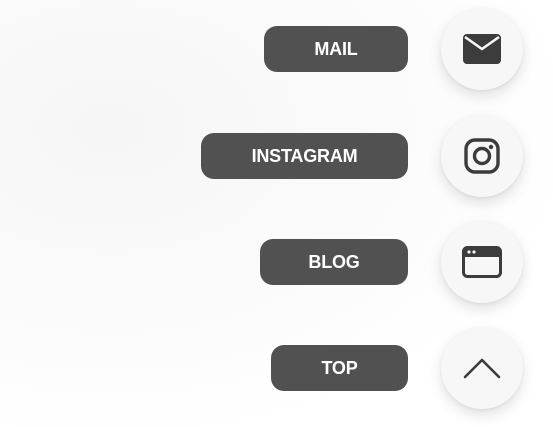  What do you see at coordinates (334, 262) in the screenshot?
I see `blog-label-button: BLOG` at bounding box center [334, 262].